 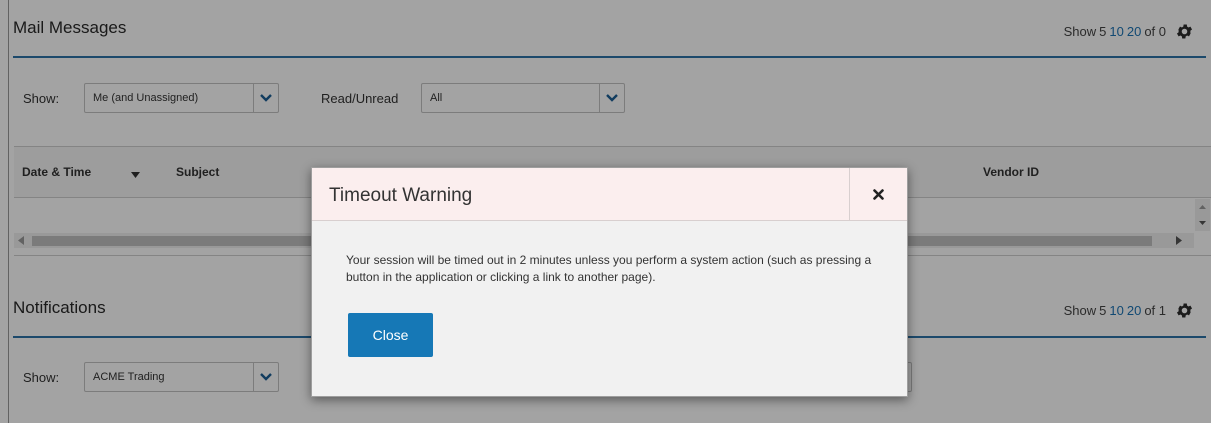 I want to click on dialog-title: Timeout Warning, so click(x=401, y=195).